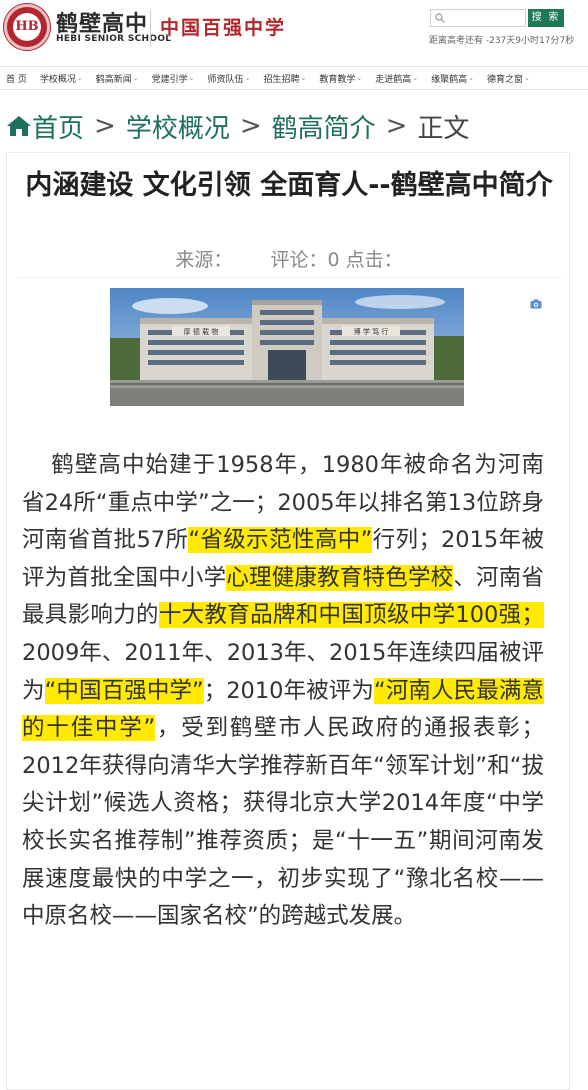  I want to click on school-seal-icon: HB, so click(27, 27).